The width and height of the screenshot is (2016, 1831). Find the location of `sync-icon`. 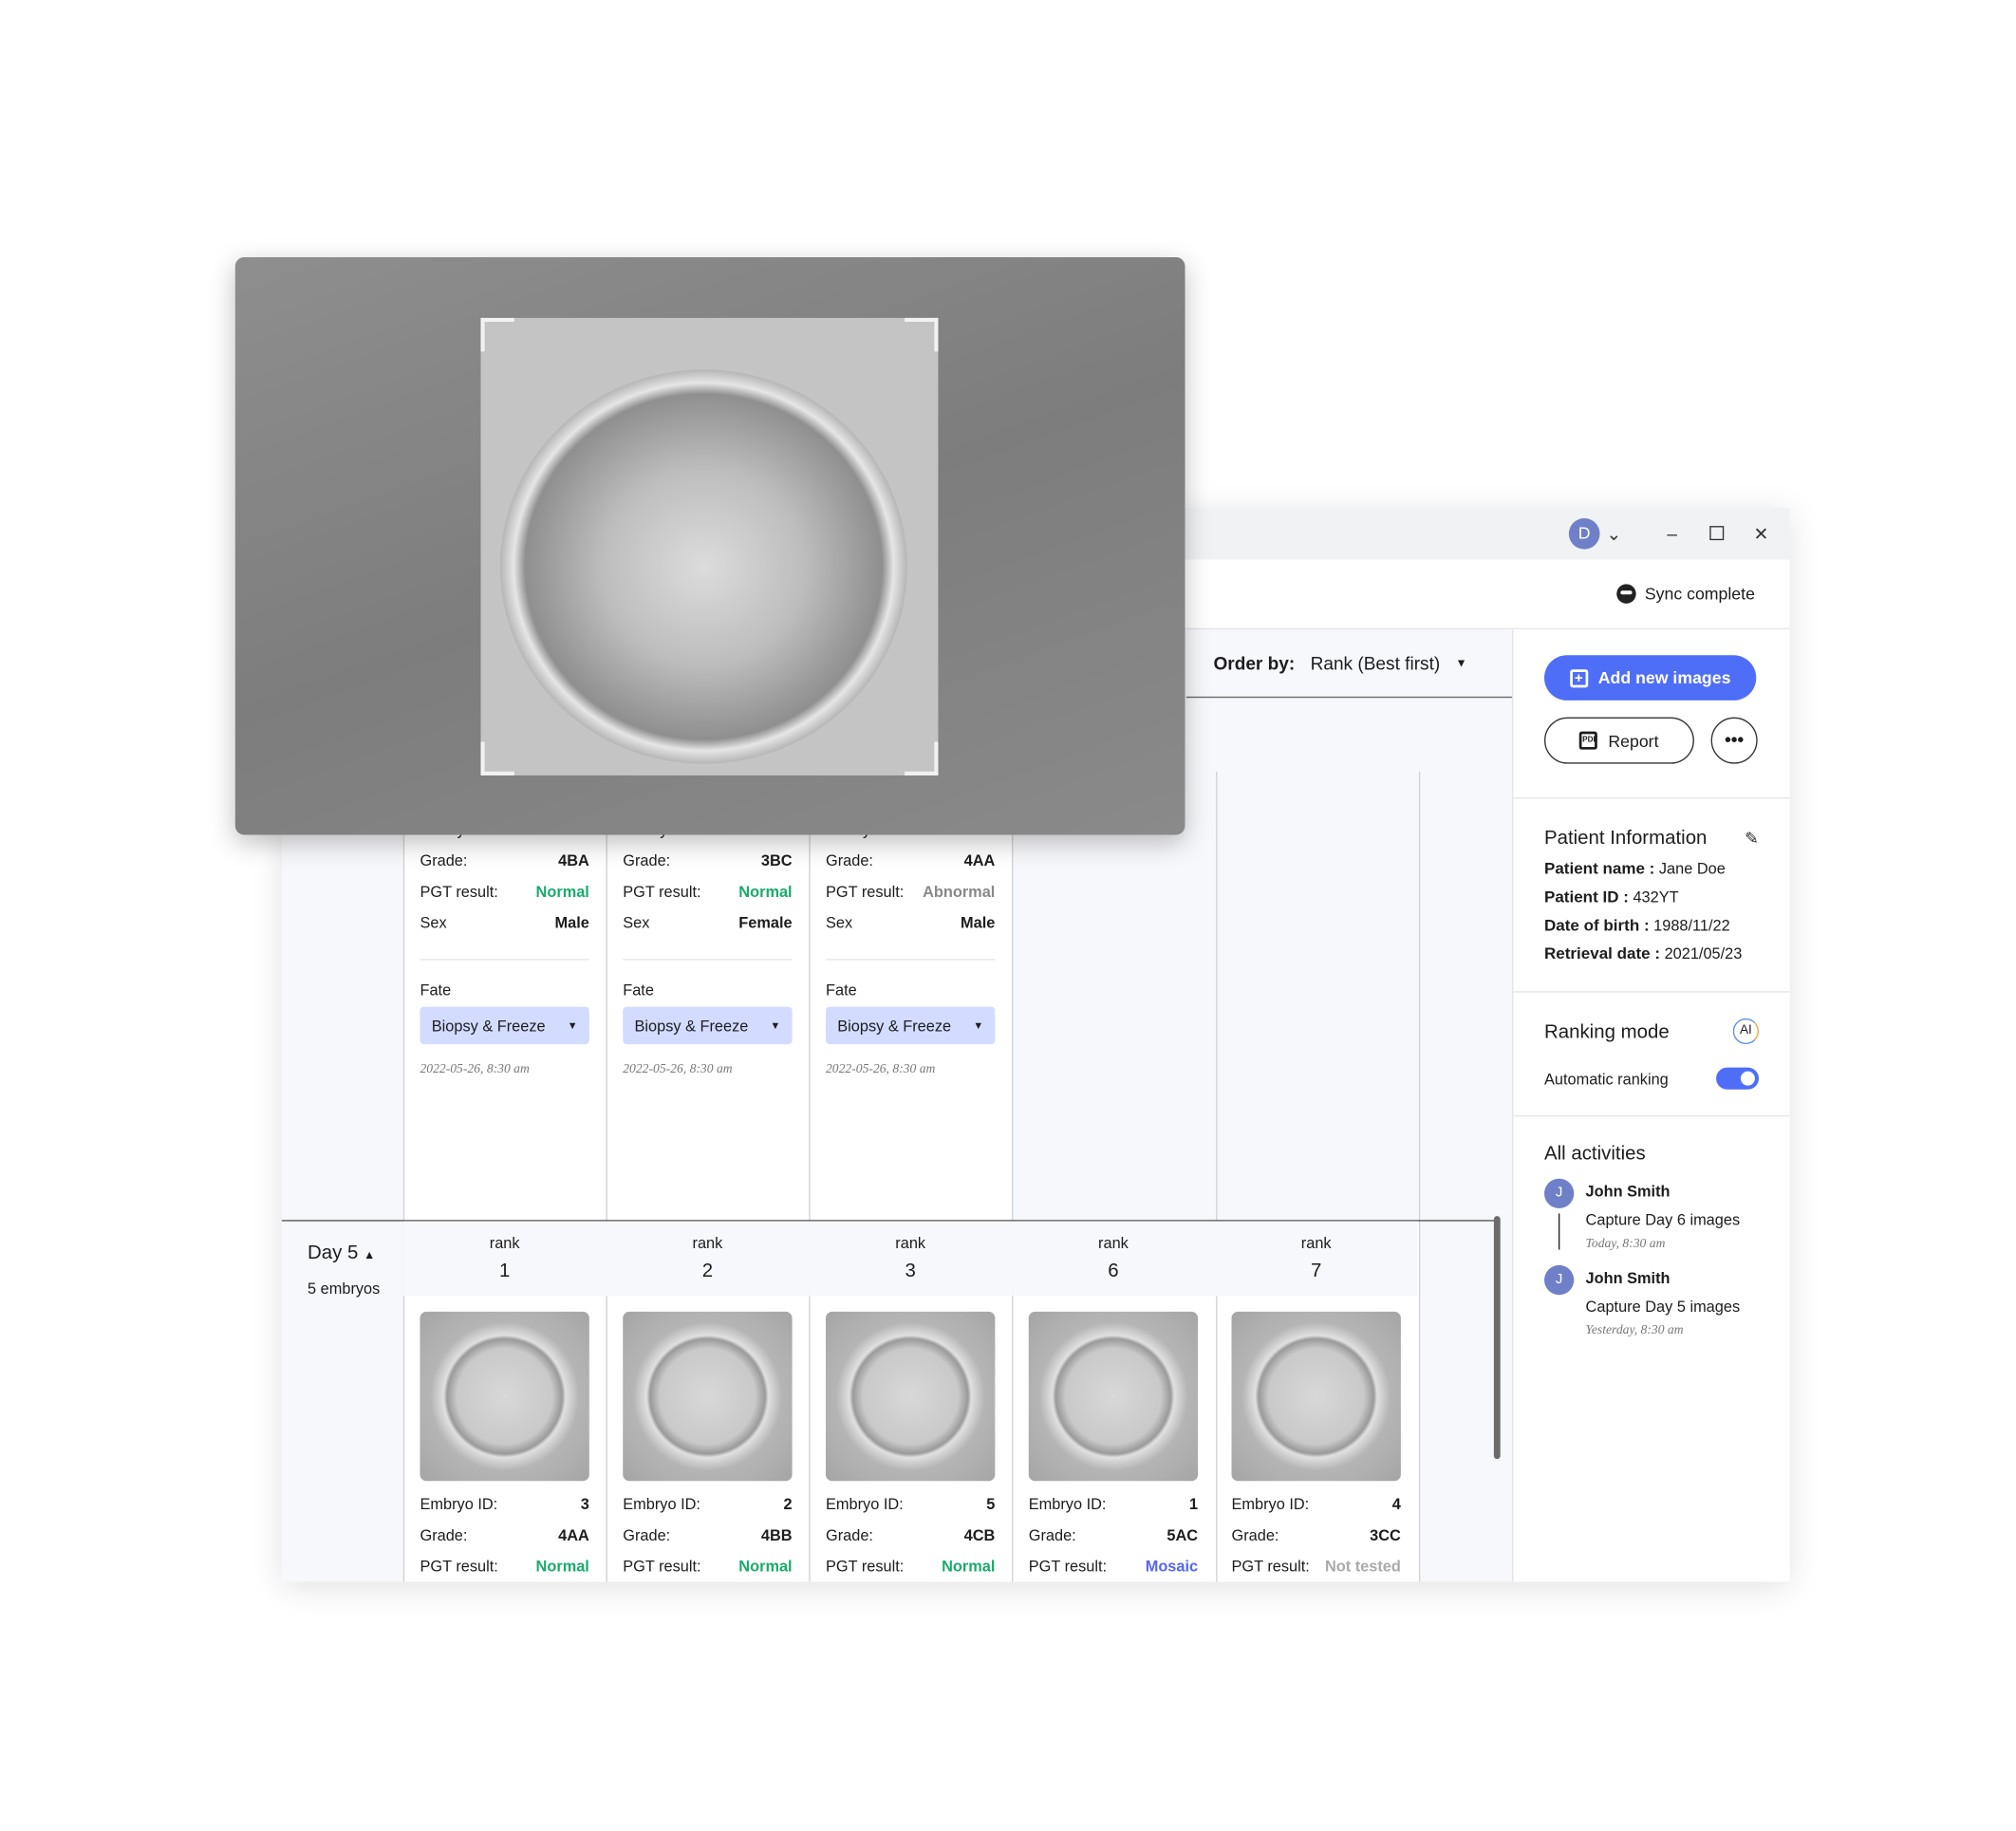

sync-icon is located at coordinates (1625, 594).